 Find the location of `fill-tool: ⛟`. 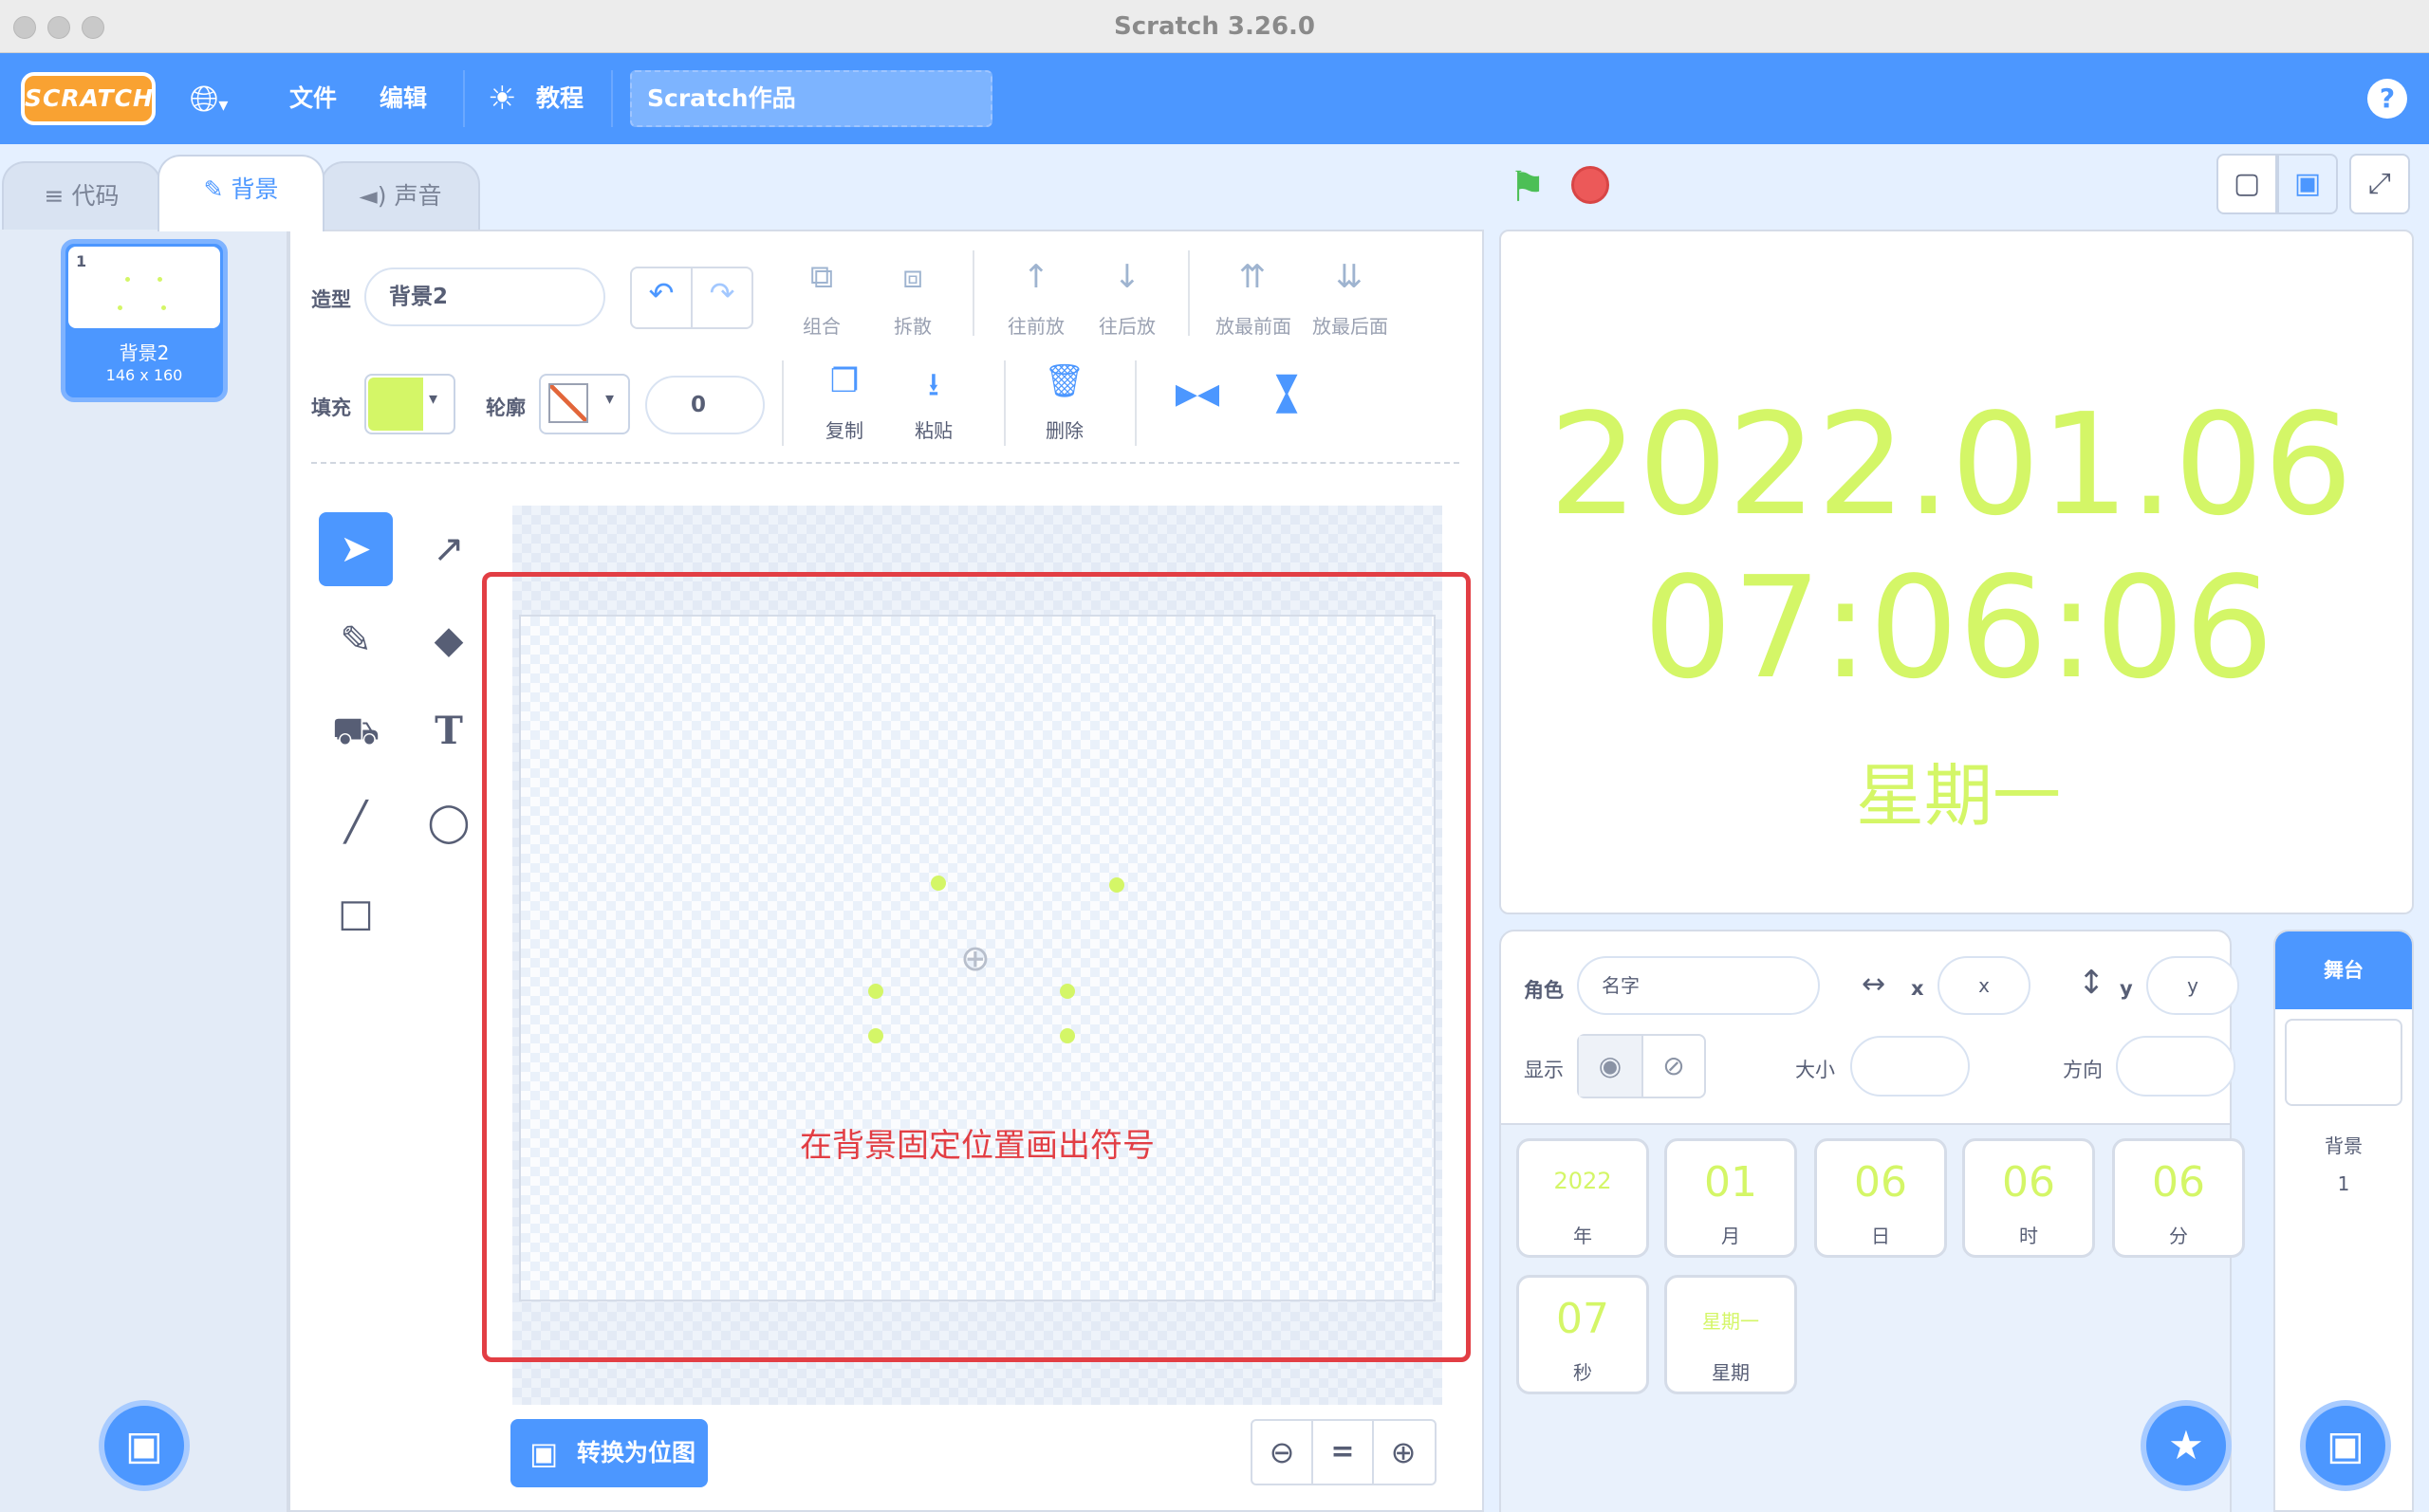

fill-tool: ⛟ is located at coordinates (356, 731).